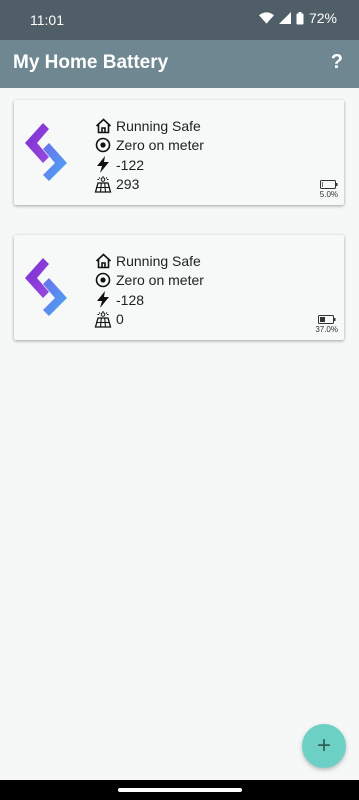  Describe the element at coordinates (149, 300) in the screenshot. I see `grid-row: -128` at that location.